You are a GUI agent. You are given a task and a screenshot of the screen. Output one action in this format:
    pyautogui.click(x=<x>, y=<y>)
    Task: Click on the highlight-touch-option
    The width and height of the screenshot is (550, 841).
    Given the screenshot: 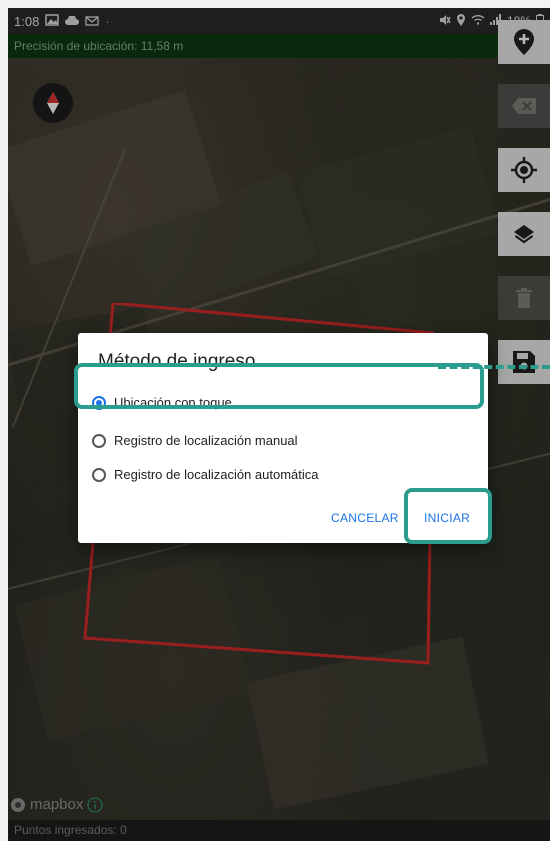 What is the action you would take?
    pyautogui.click(x=279, y=386)
    